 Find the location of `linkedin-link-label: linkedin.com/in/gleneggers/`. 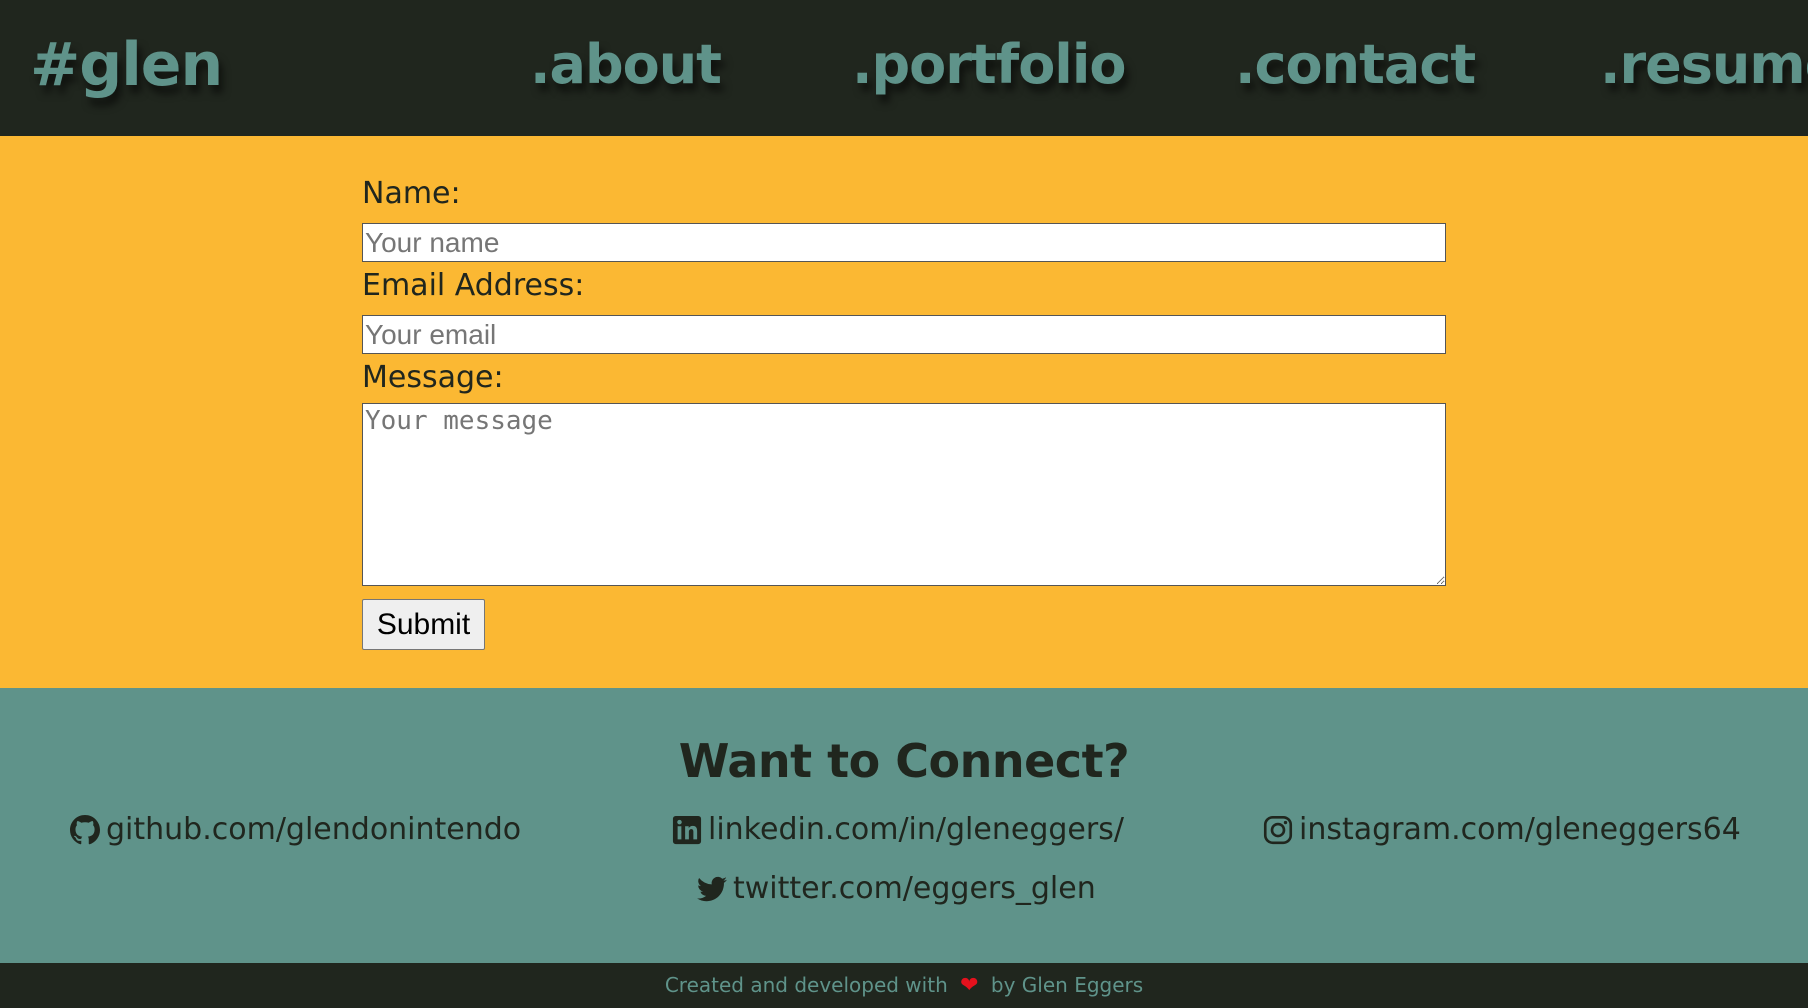

linkedin-link-label: linkedin.com/in/gleneggers/ is located at coordinates (916, 829).